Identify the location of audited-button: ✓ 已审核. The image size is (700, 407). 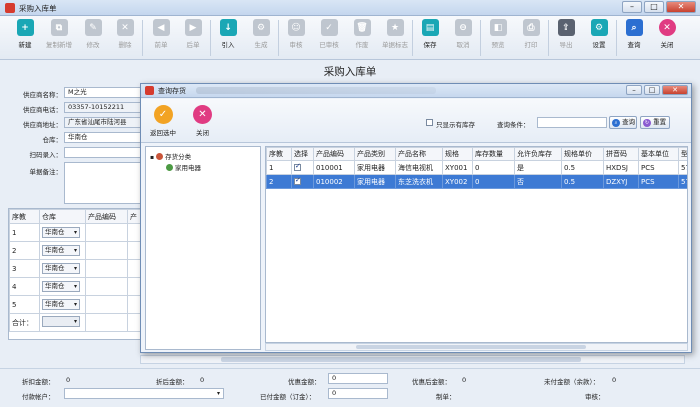
(329, 38).